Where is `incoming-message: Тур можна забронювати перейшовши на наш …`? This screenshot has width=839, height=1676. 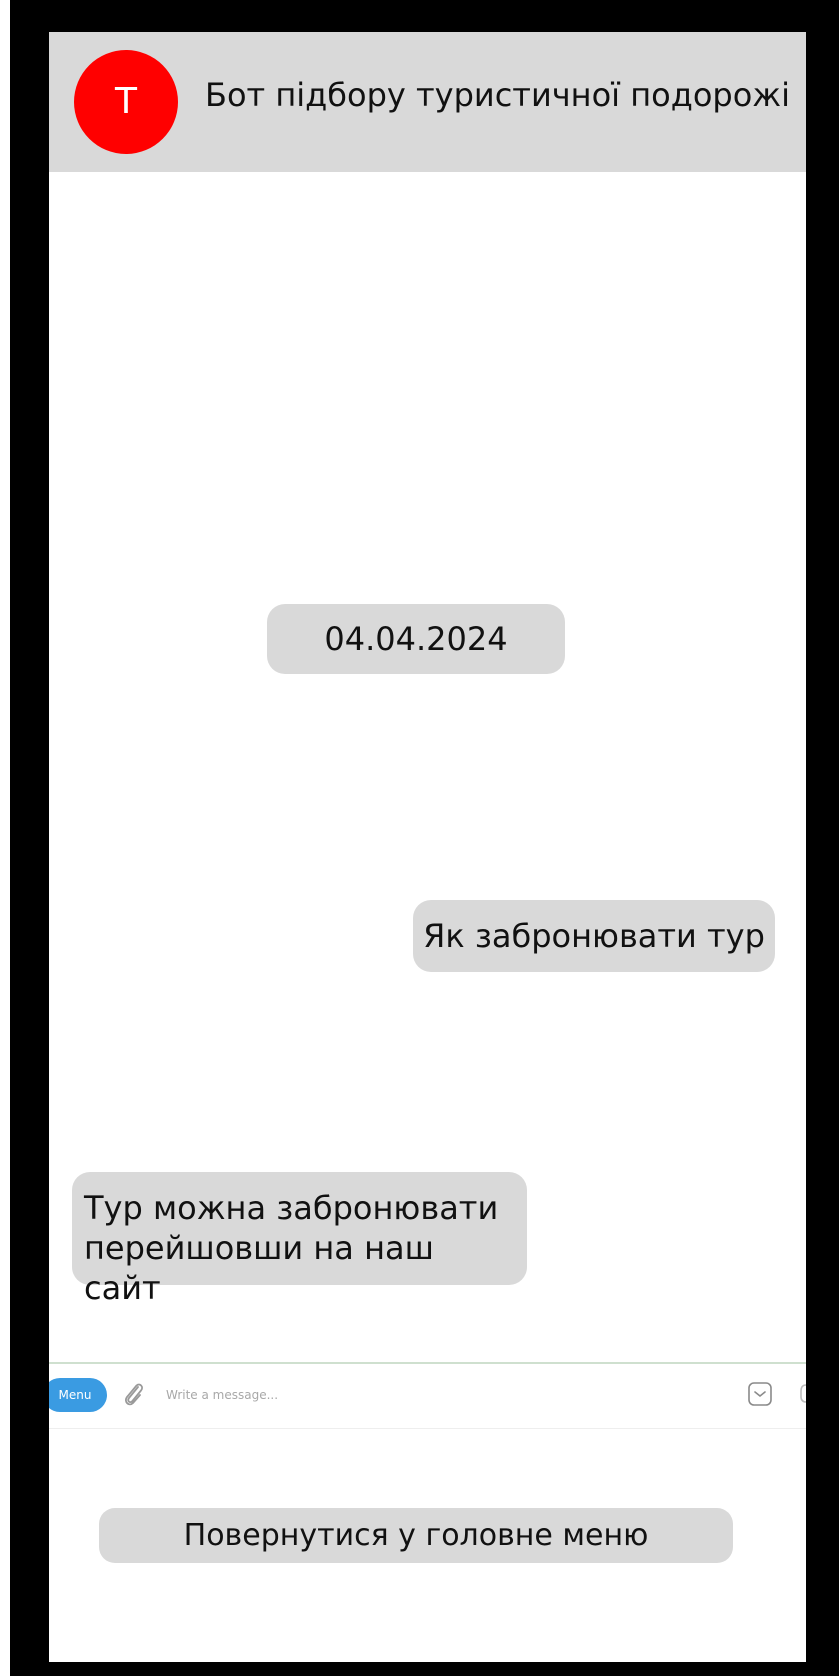 incoming-message: Тур можна забронювати перейшовши на наш … is located at coordinates (299, 1239).